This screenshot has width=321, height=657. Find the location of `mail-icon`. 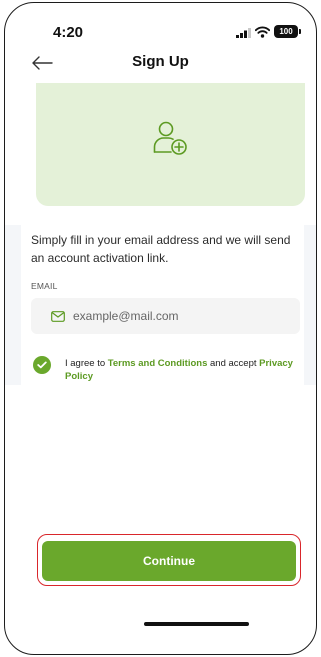

mail-icon is located at coordinates (58, 316).